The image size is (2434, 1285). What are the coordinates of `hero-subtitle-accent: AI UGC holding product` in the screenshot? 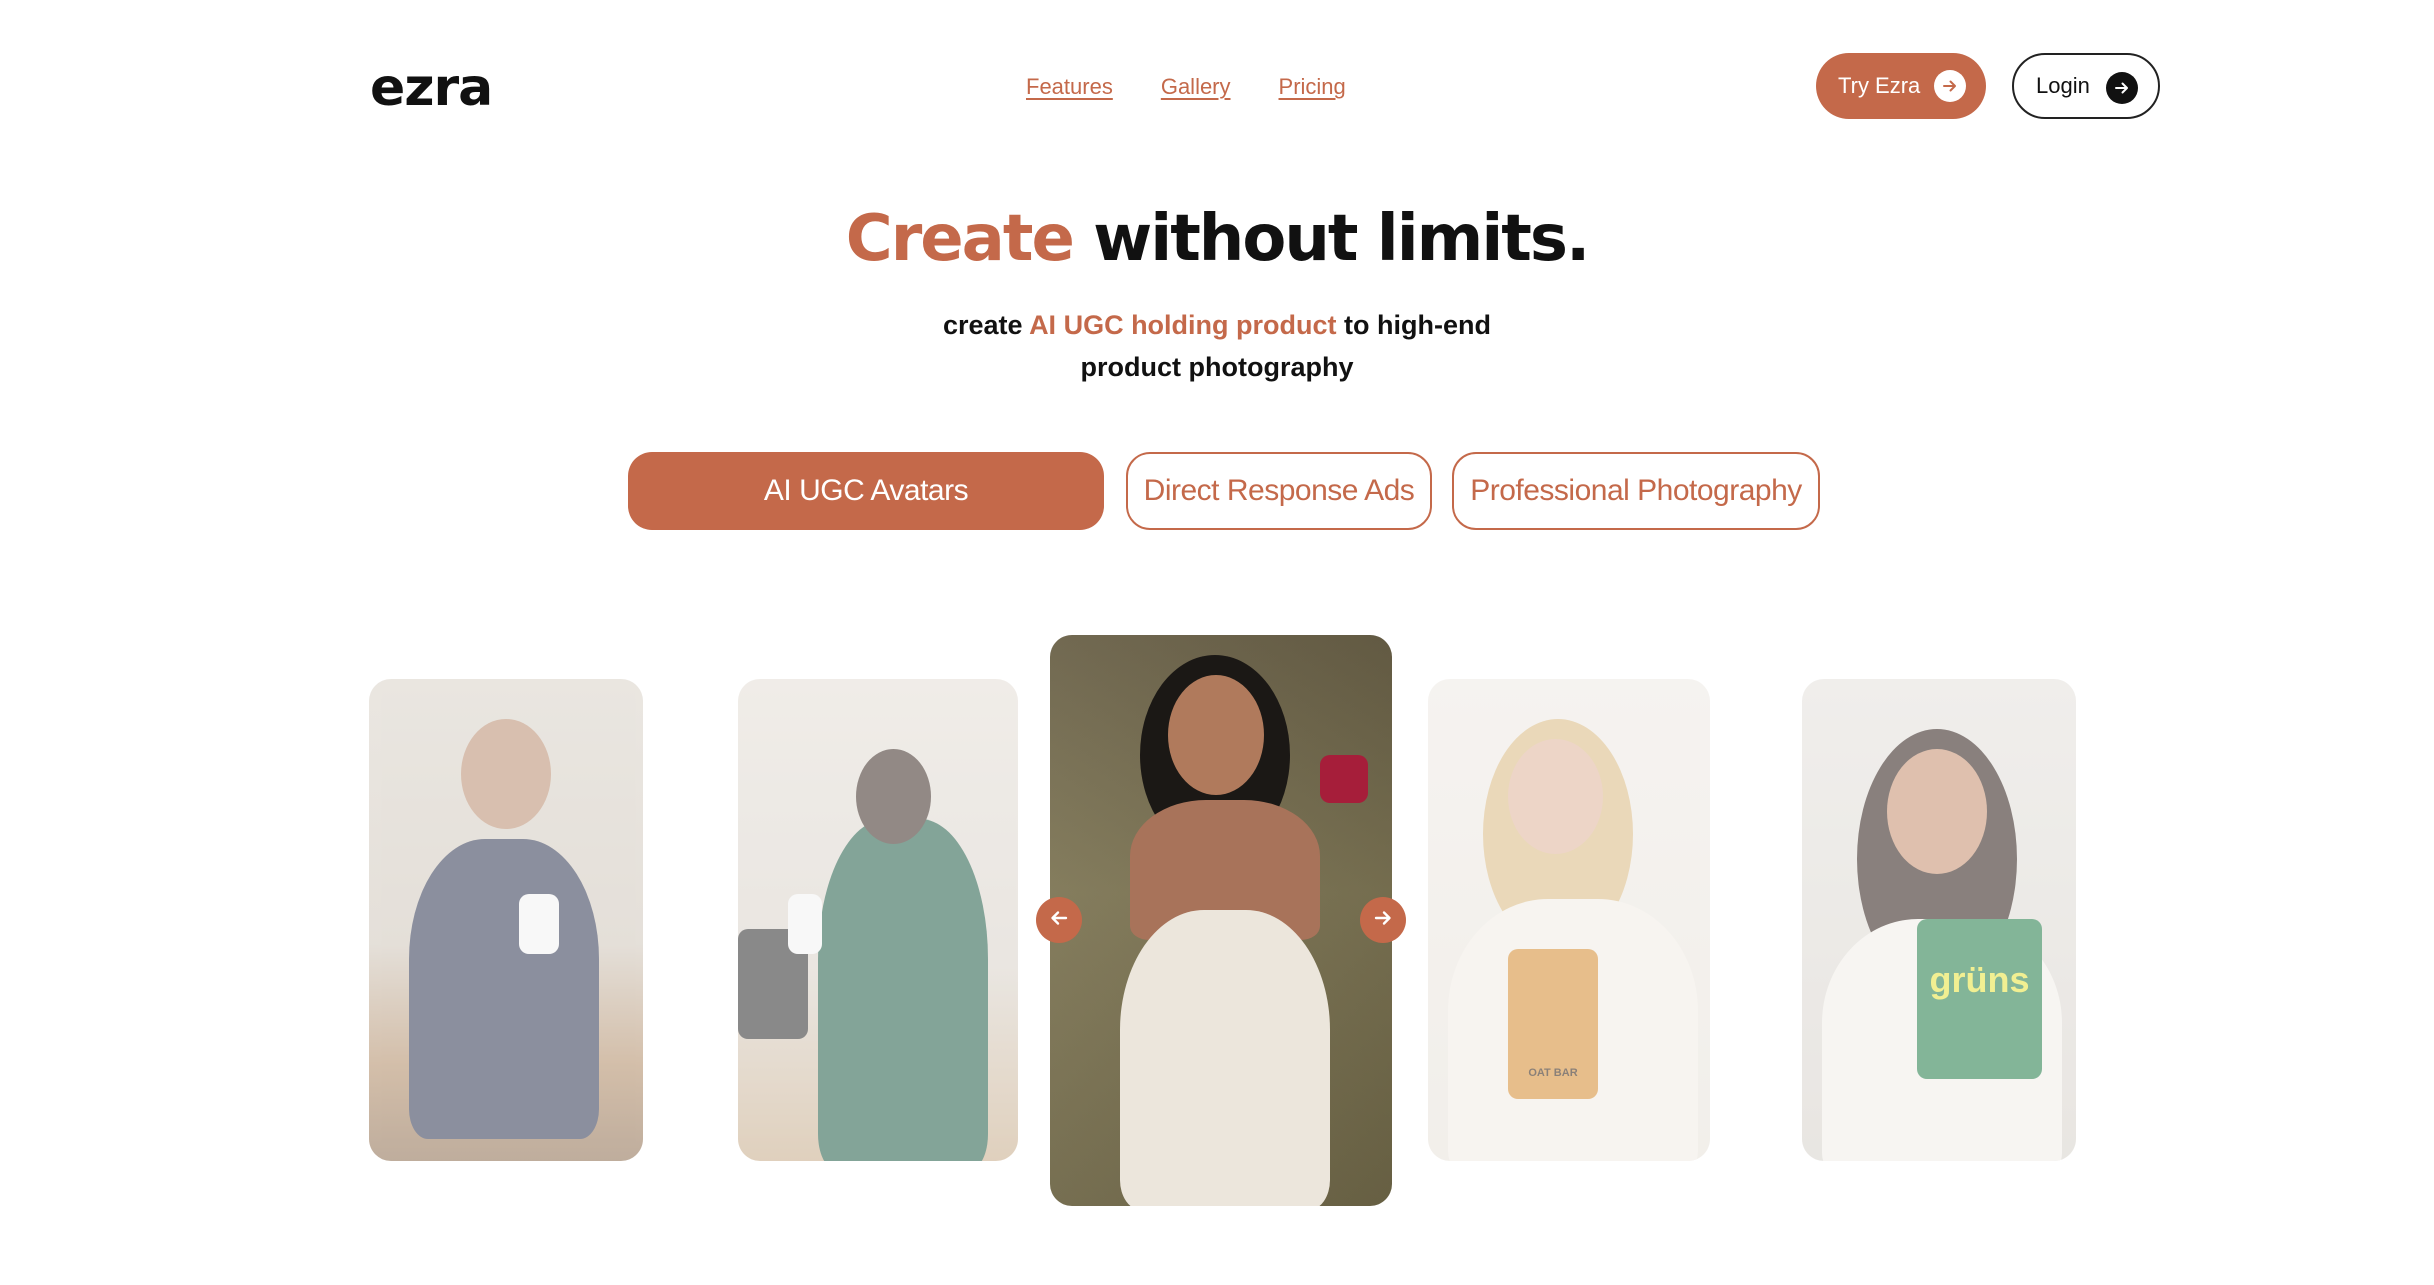 It's located at (1183, 325).